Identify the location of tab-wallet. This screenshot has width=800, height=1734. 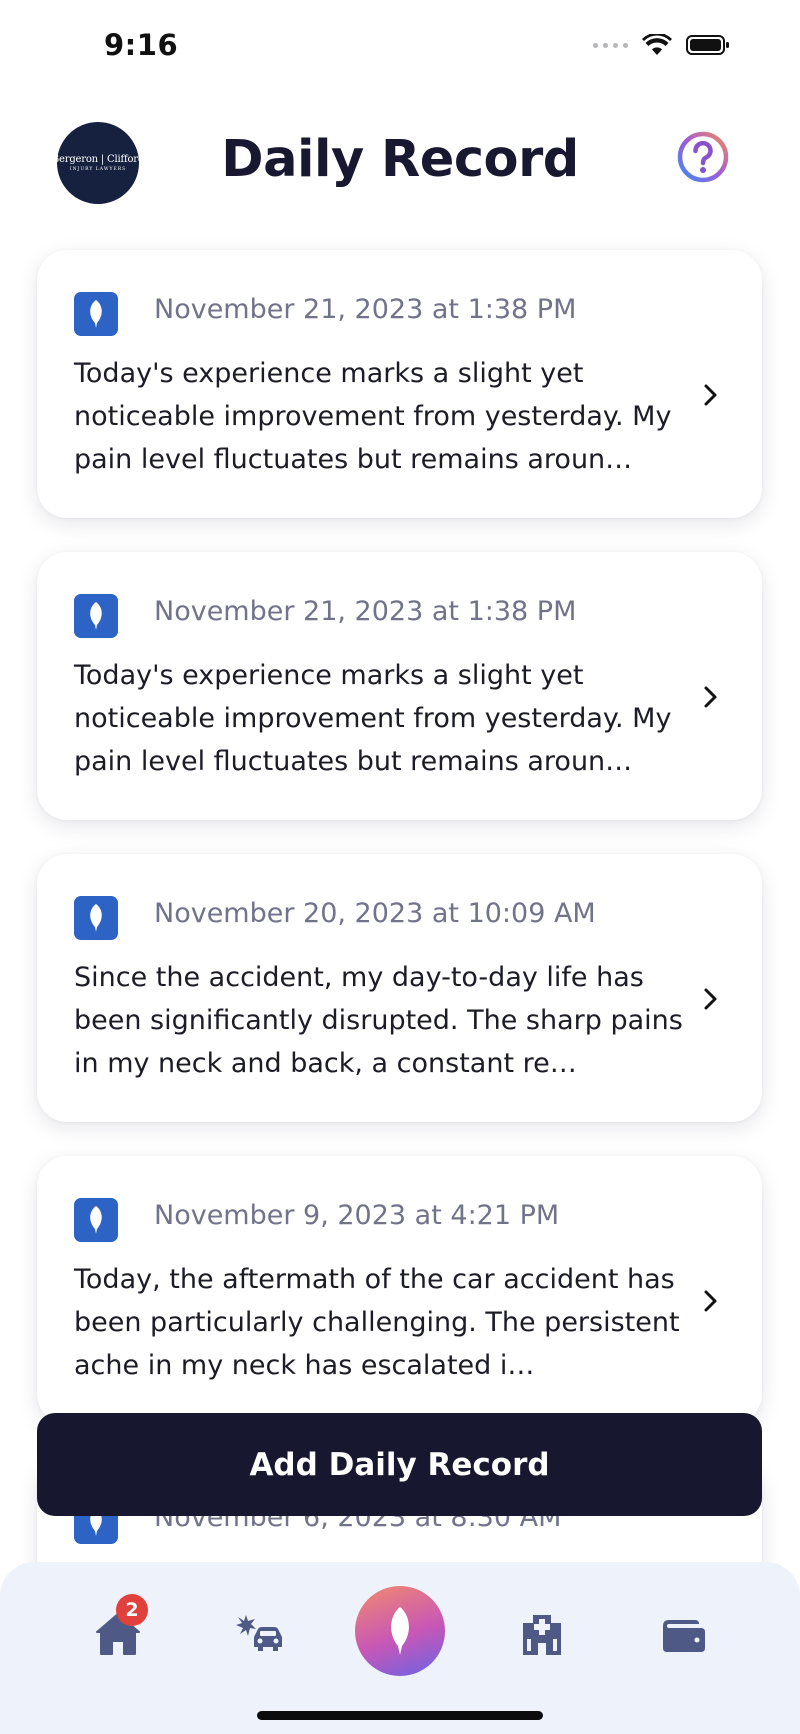
(684, 1634).